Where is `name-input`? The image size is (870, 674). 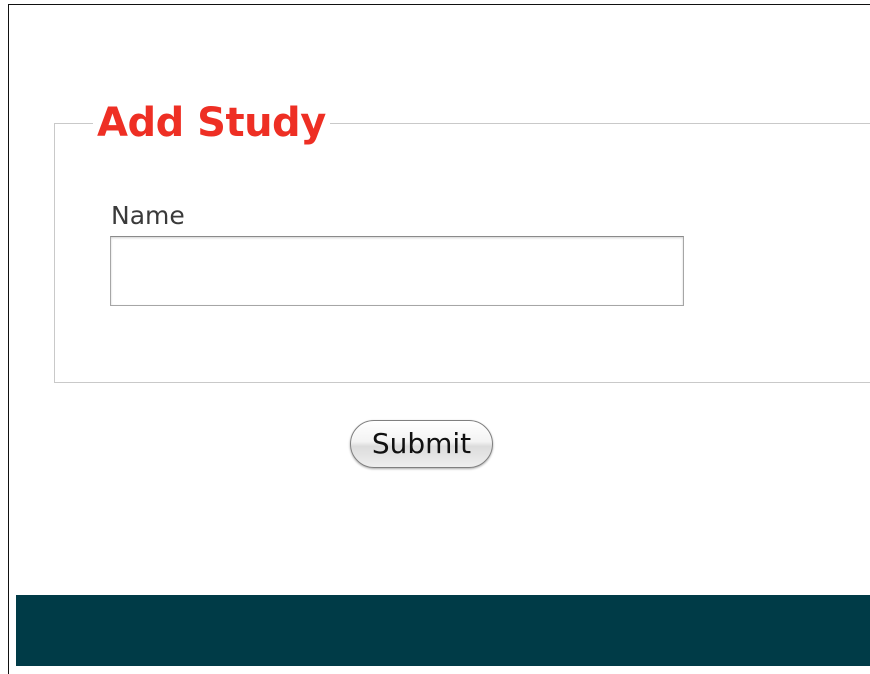
name-input is located at coordinates (397, 271).